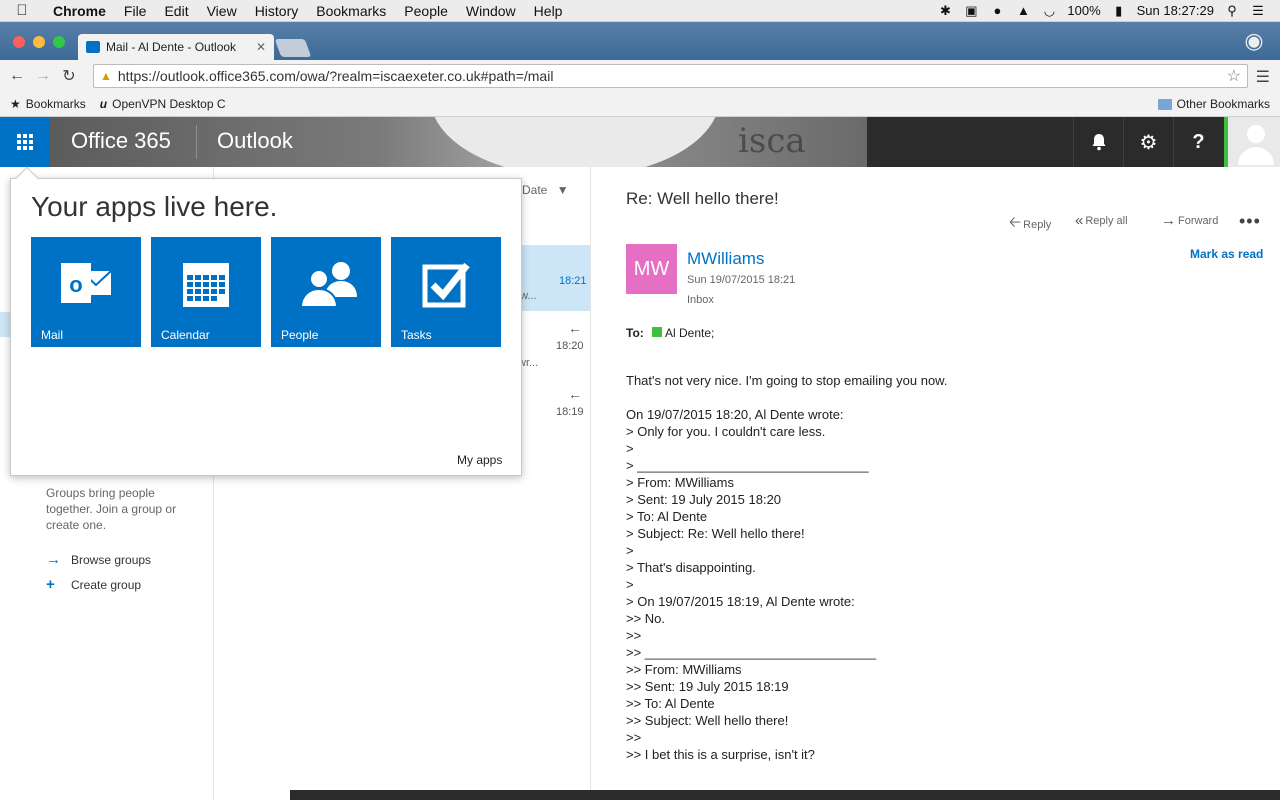 This screenshot has width=1280, height=800. I want to click on sort-label: Date, so click(535, 190).